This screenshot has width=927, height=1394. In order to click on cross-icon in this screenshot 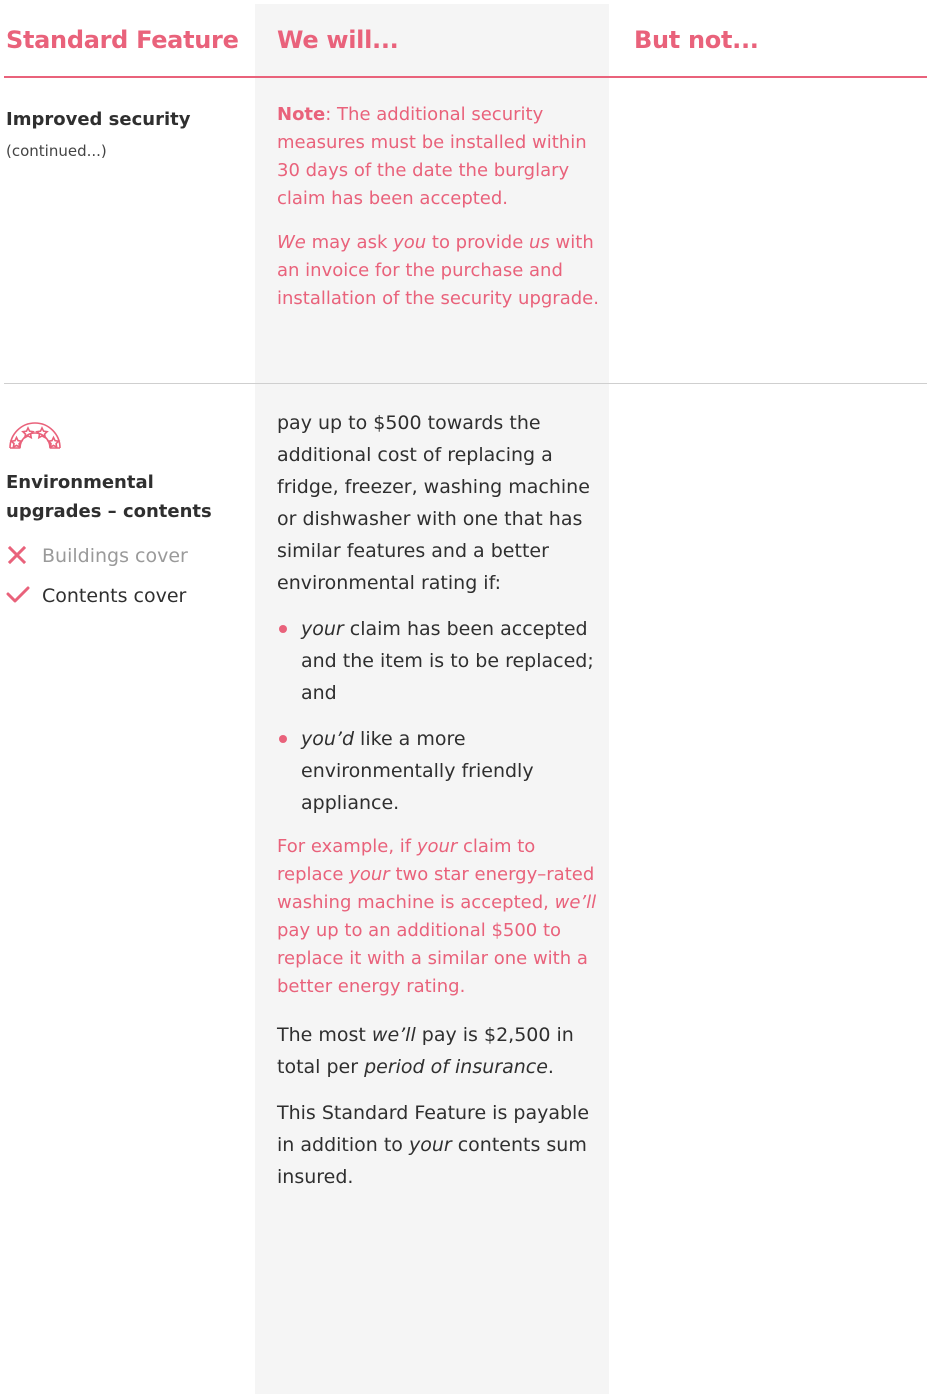, I will do `click(17, 555)`.